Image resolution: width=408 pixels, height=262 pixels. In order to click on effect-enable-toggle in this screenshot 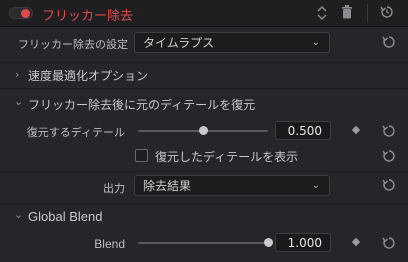, I will do `click(21, 13)`.